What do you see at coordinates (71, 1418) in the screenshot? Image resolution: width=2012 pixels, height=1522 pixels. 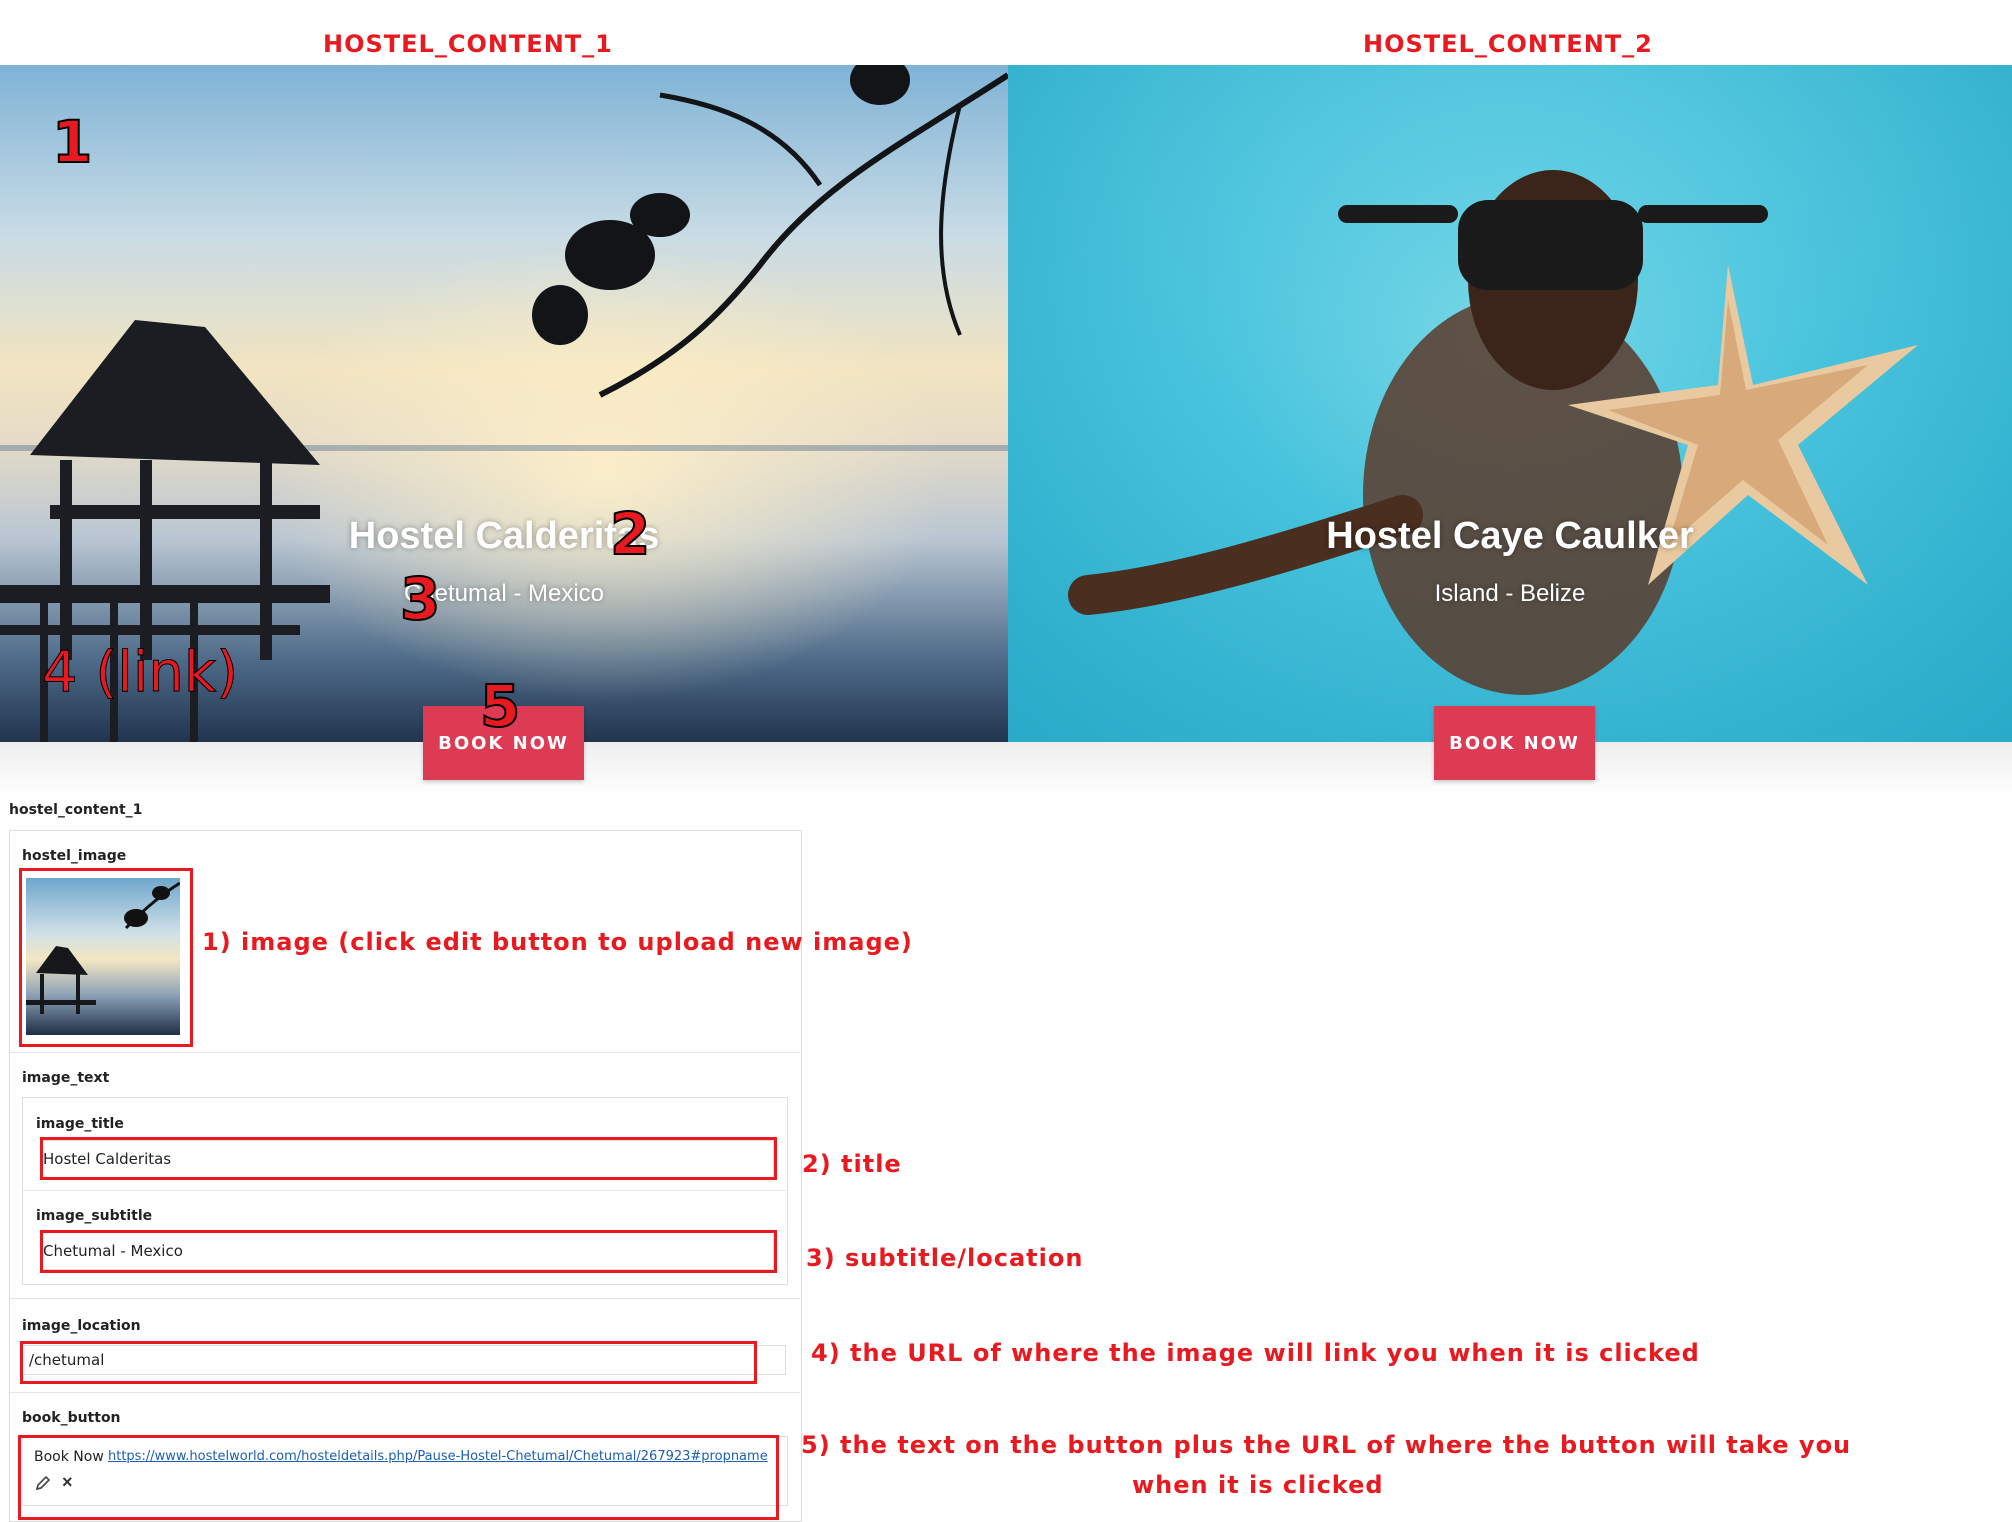 I see `book-button-label: book_button` at bounding box center [71, 1418].